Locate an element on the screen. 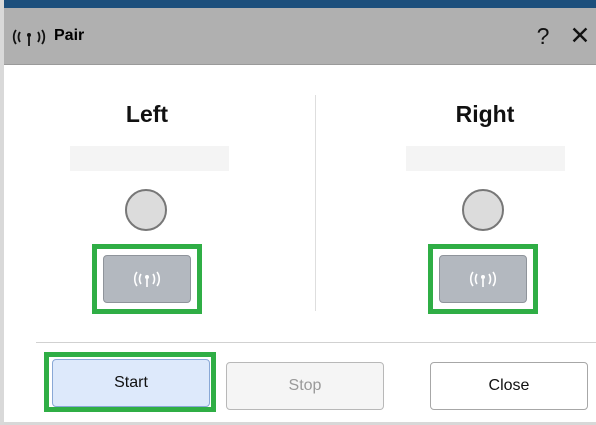  close-button: Close is located at coordinates (509, 386).